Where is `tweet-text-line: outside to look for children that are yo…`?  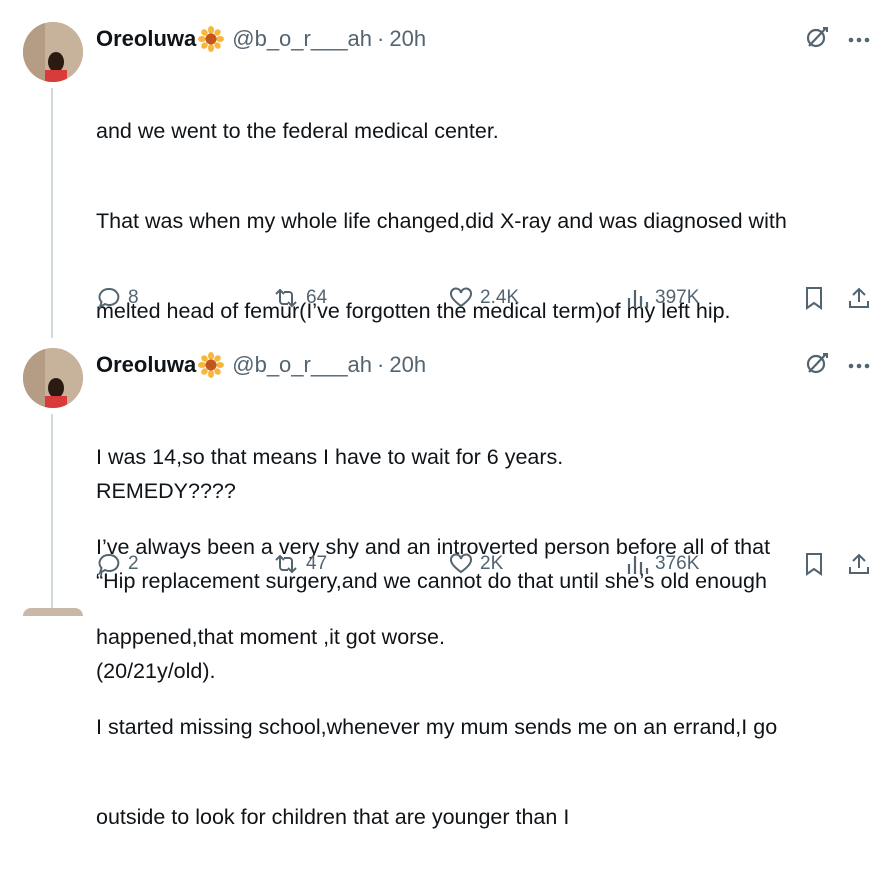 tweet-text-line: outside to look for children that are yo… is located at coordinates (333, 817).